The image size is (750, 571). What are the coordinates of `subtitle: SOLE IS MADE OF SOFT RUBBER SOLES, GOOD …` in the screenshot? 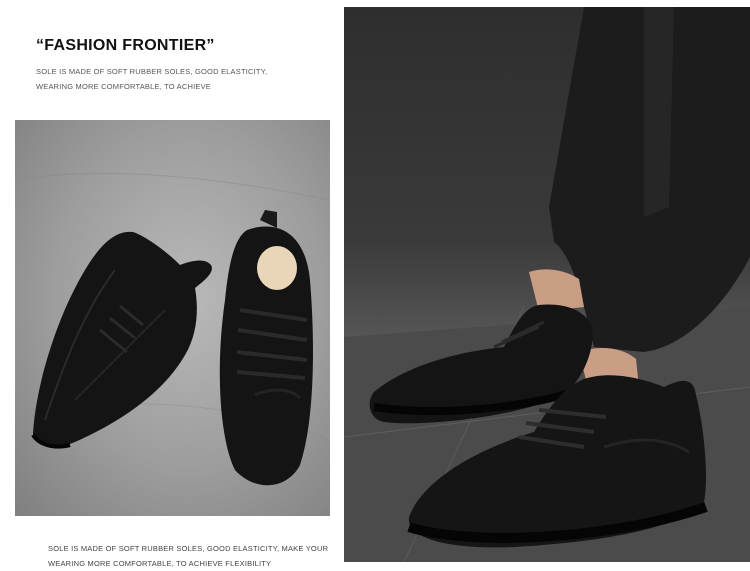 It's located at (181, 79).